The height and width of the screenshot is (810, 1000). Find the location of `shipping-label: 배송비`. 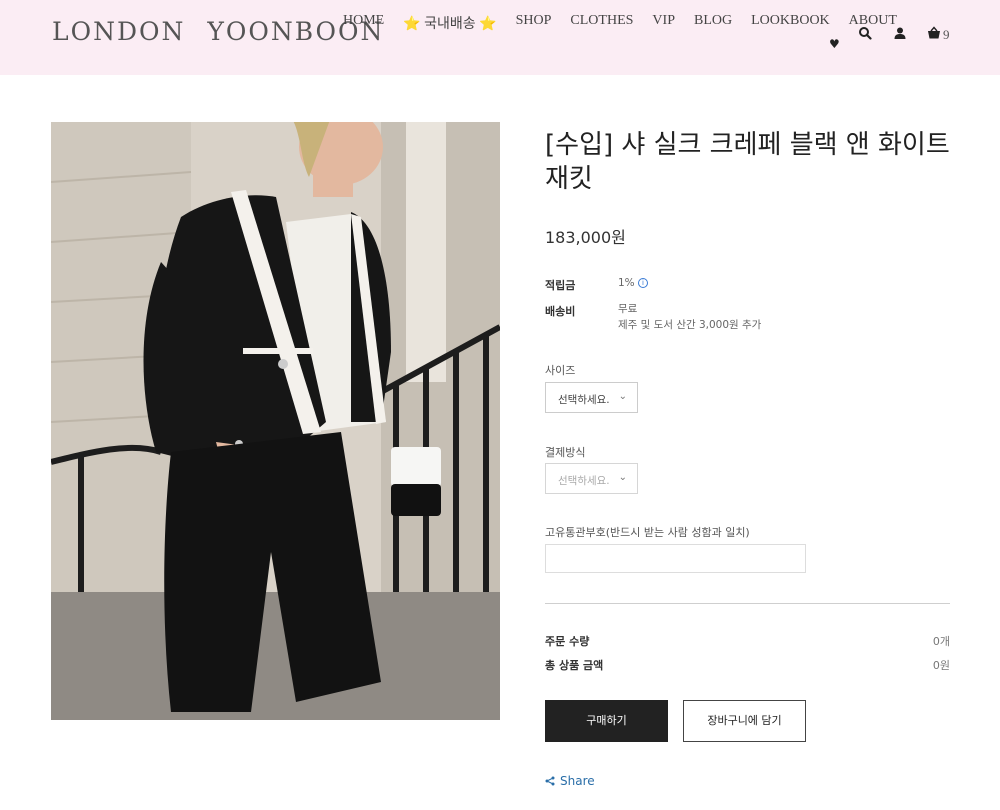

shipping-label: 배송비 is located at coordinates (560, 311).